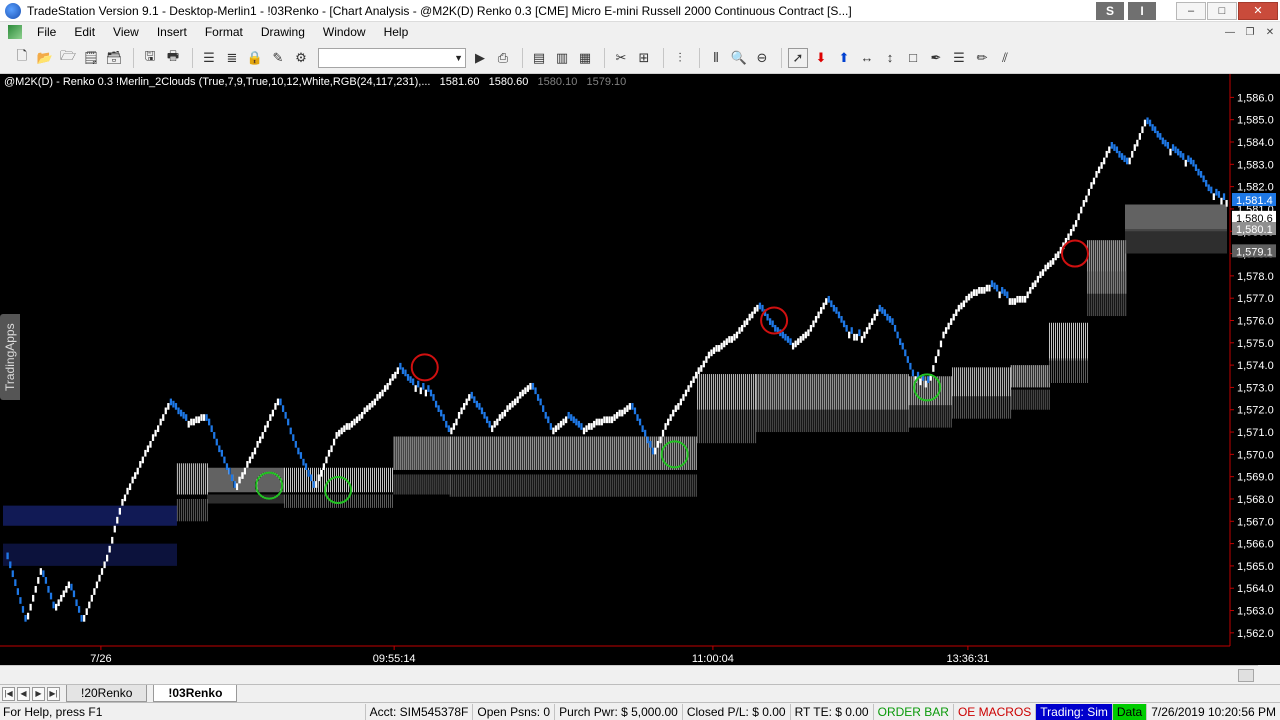 The width and height of the screenshot is (1280, 720). What do you see at coordinates (680, 58) in the screenshot?
I see `bar-type-icon: ⫶` at bounding box center [680, 58].